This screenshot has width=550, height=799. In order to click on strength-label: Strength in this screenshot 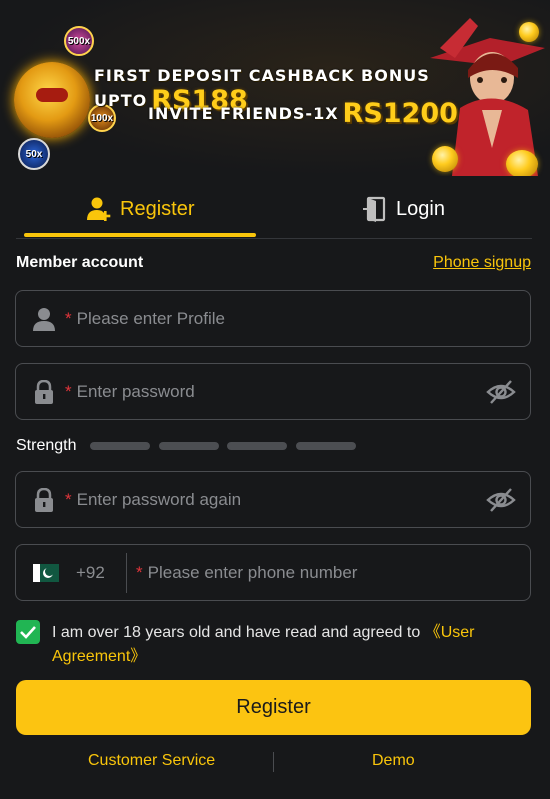, I will do `click(46, 445)`.